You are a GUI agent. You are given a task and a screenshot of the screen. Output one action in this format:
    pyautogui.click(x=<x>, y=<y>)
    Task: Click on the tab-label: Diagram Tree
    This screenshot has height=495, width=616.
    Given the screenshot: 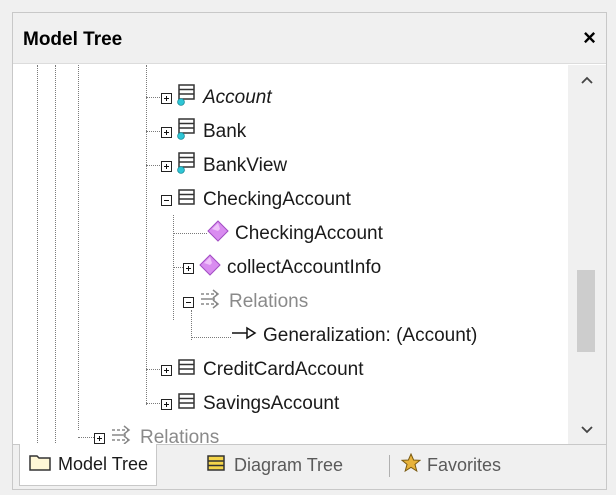 What is the action you would take?
    pyautogui.click(x=289, y=464)
    